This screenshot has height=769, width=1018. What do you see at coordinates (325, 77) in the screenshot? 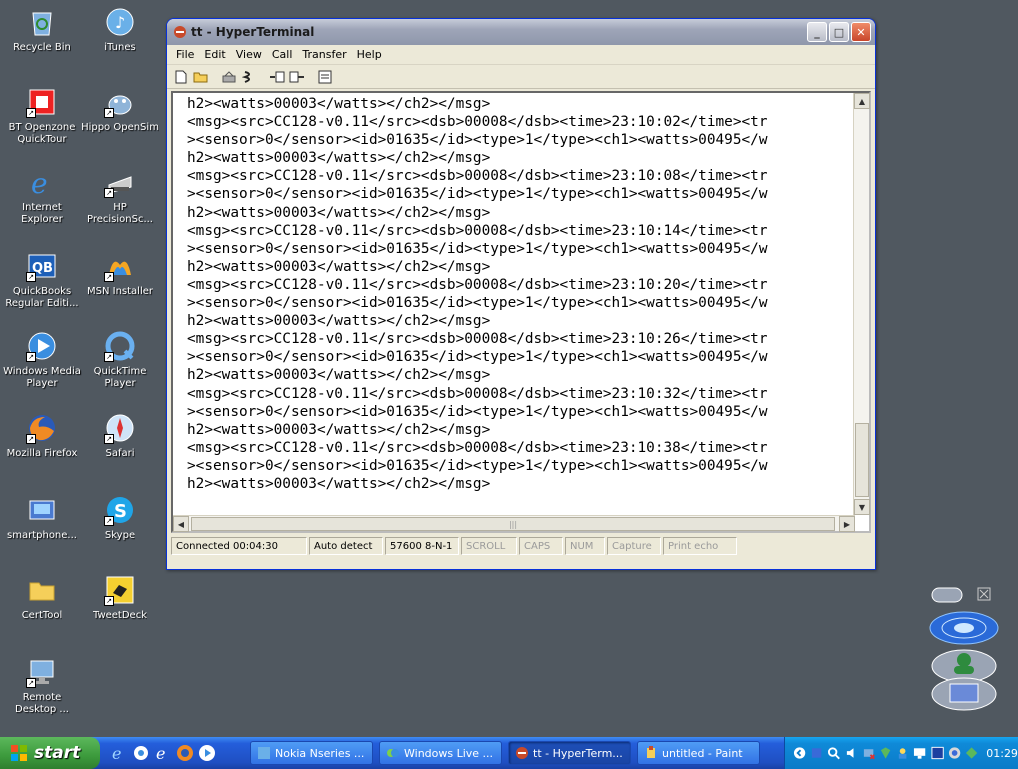
I see `properties-icon` at bounding box center [325, 77].